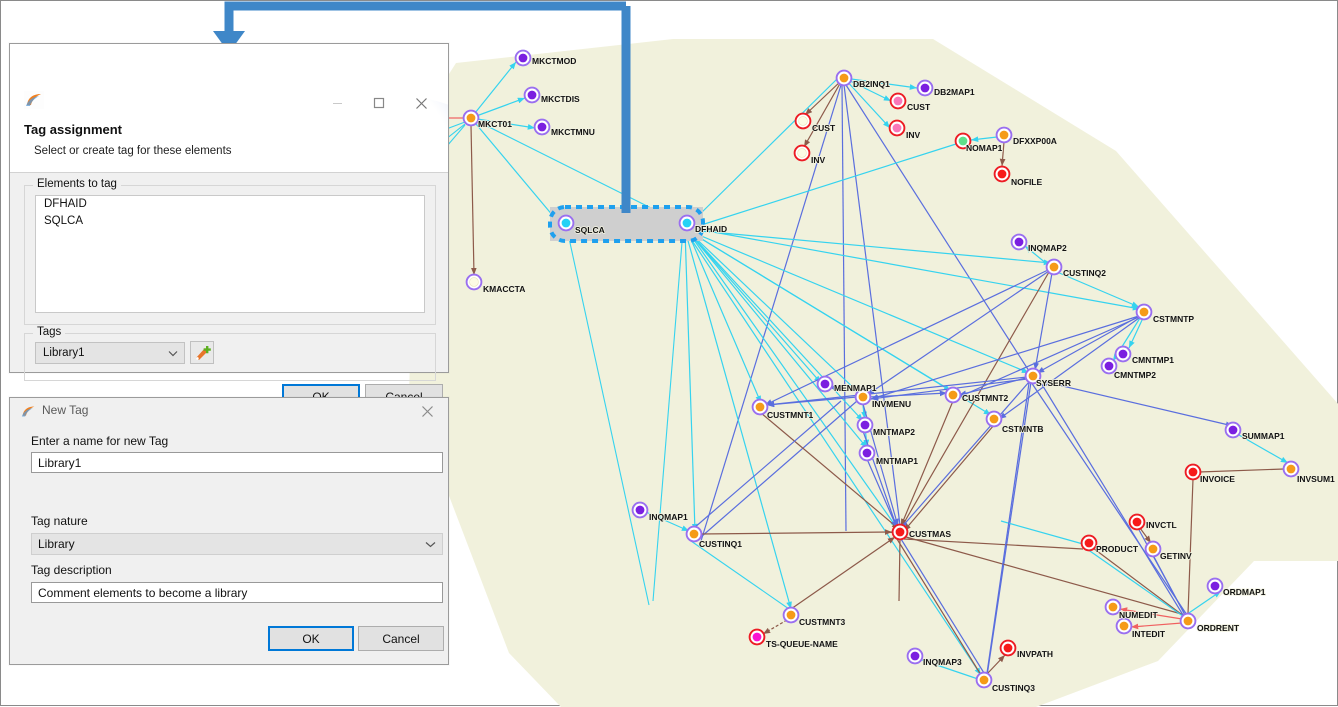 This screenshot has width=1338, height=707. What do you see at coordinates (985, 398) in the screenshot?
I see `graph-node-label: CUSTMNT2` at bounding box center [985, 398].